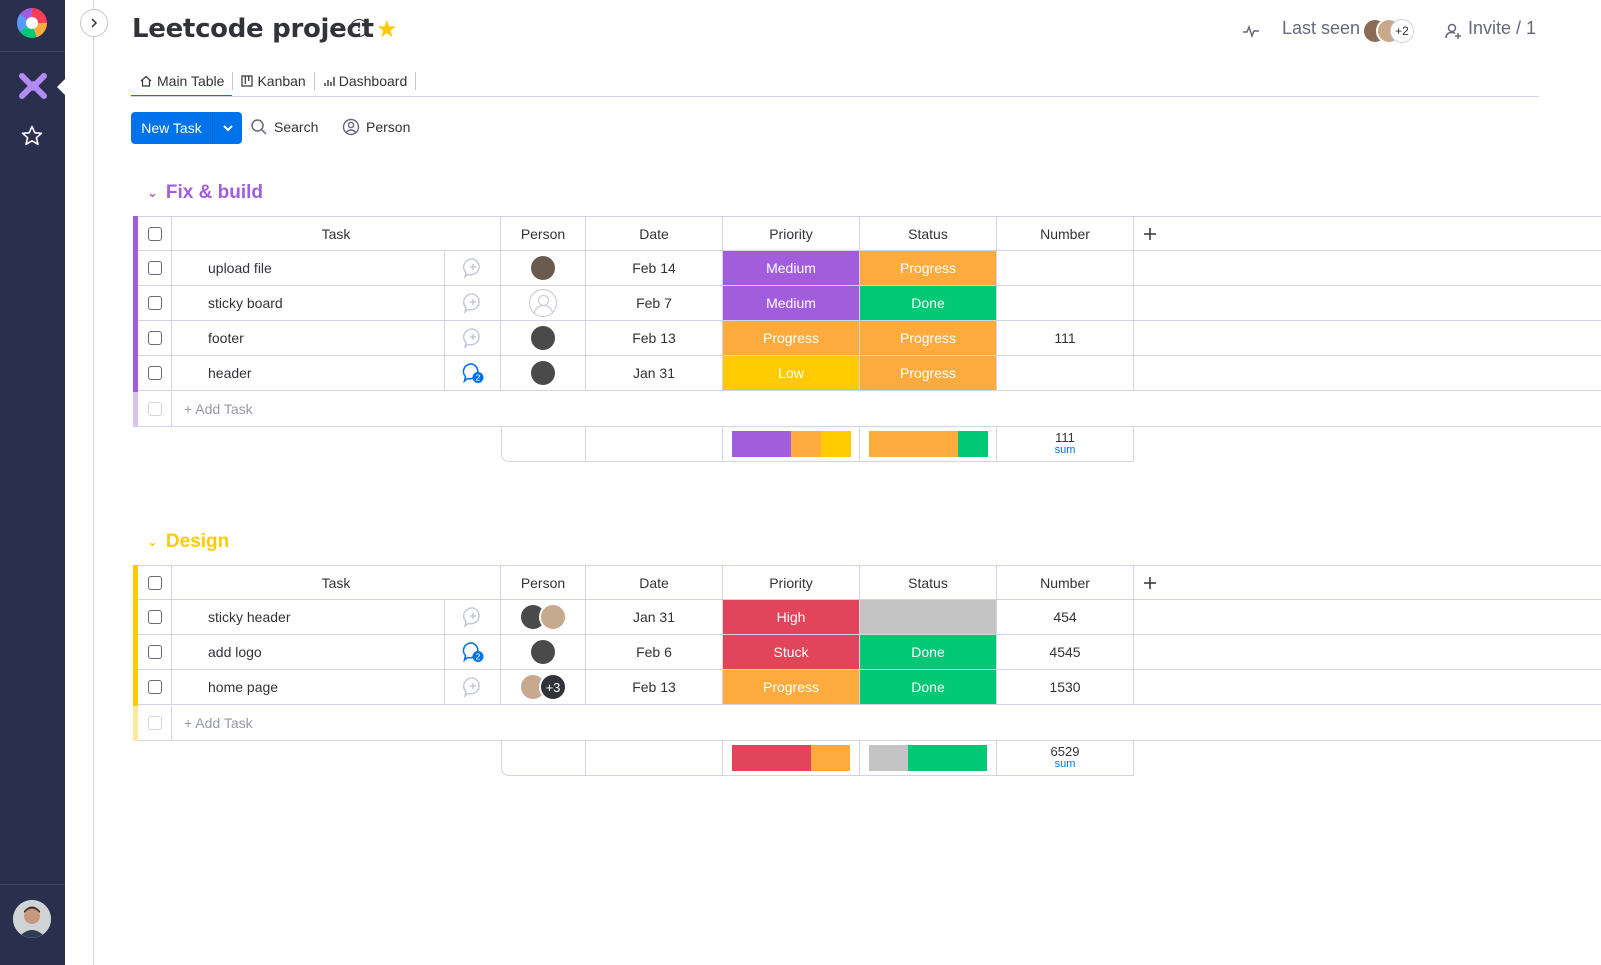 The height and width of the screenshot is (965, 1601). I want to click on tab-dashboard: Dashboard, so click(365, 81).